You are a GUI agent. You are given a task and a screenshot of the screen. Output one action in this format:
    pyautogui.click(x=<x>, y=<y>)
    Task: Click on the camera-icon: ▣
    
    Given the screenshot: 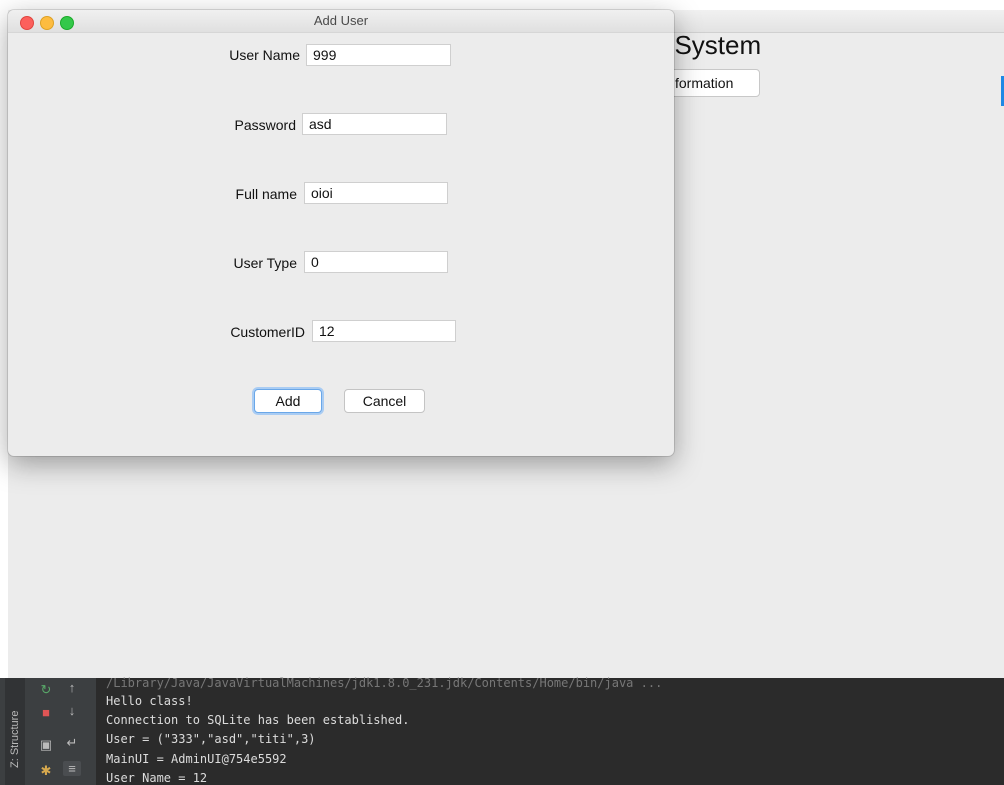 What is the action you would take?
    pyautogui.click(x=46, y=745)
    